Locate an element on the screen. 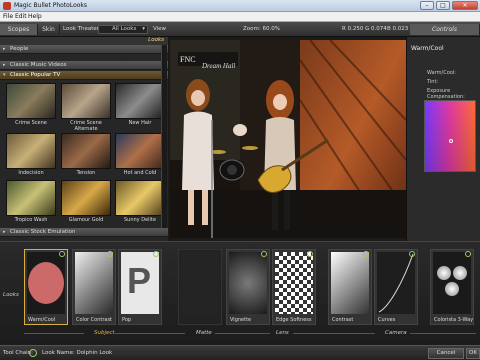 The width and height of the screenshot is (480, 360). view-button: View is located at coordinates (159, 29).